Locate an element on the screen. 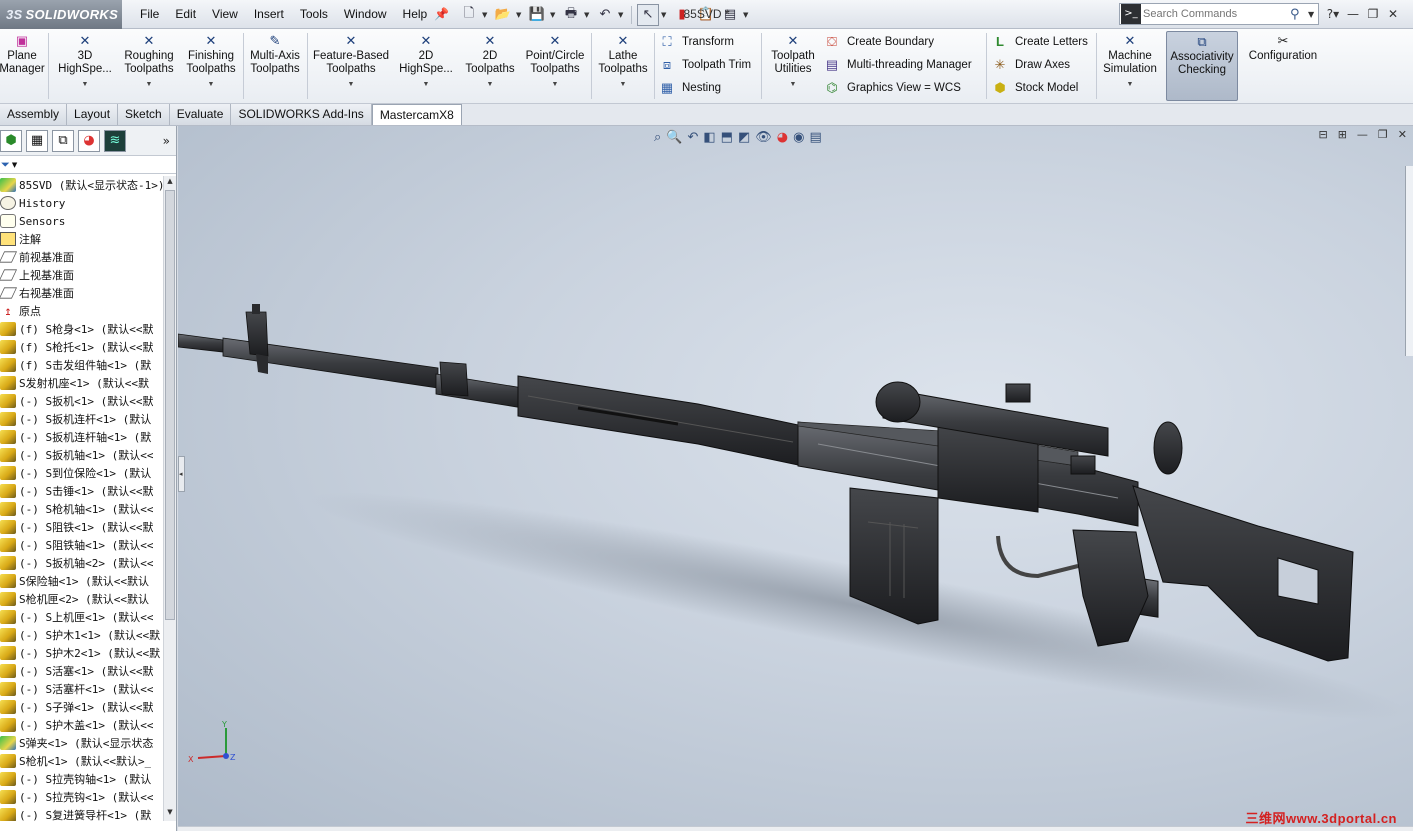 The image size is (1413, 831). tree-node: 右视基准面 is located at coordinates (81, 293).